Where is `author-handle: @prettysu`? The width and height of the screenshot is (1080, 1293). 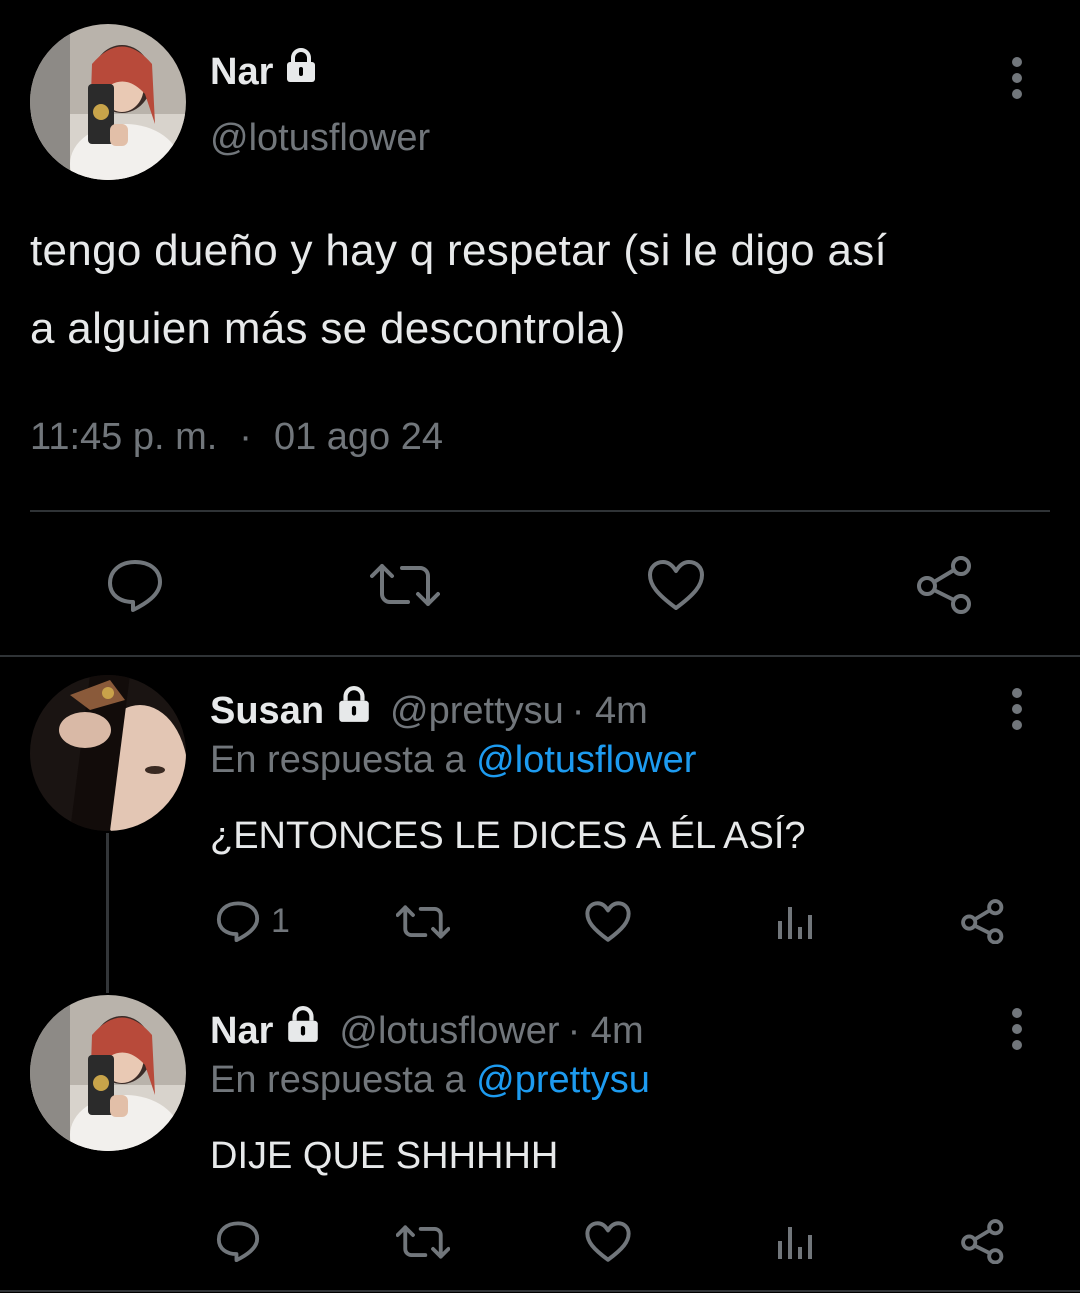 author-handle: @prettysu is located at coordinates (477, 711).